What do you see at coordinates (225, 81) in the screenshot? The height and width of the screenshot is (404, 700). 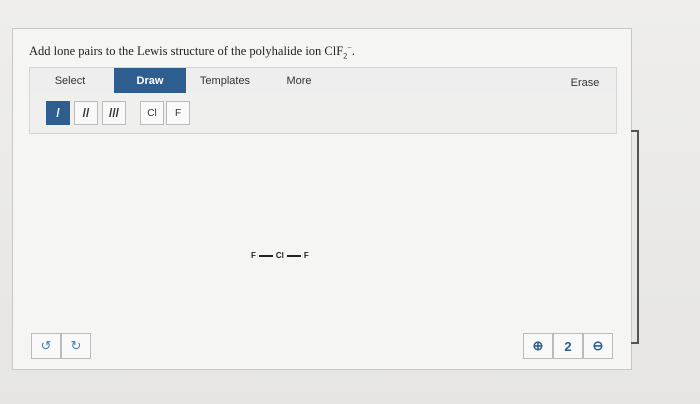 I see `tab-templates: Templates` at bounding box center [225, 81].